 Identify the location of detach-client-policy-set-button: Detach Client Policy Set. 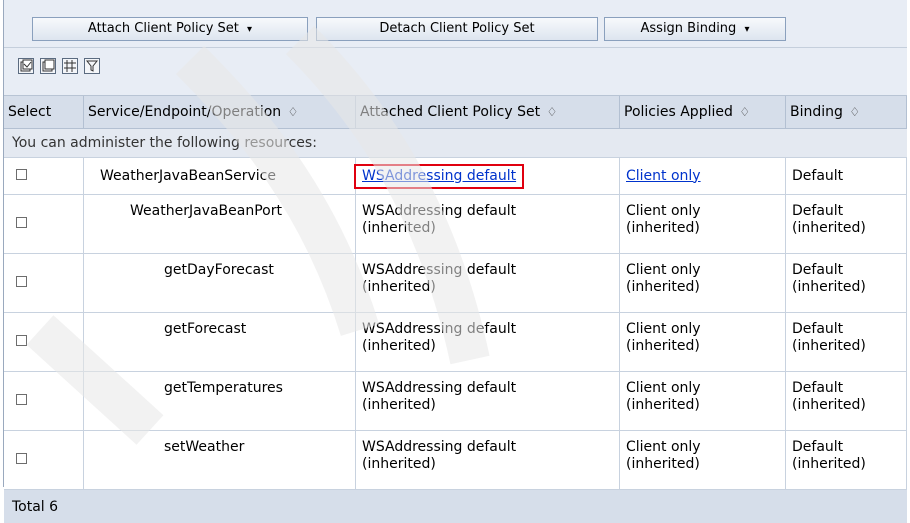
(457, 29).